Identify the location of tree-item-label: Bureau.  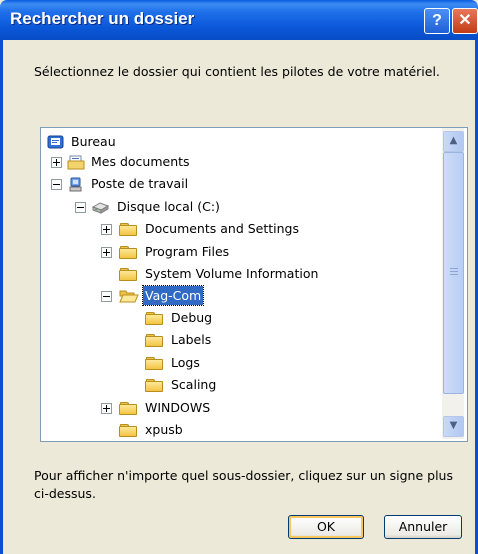
(93, 141).